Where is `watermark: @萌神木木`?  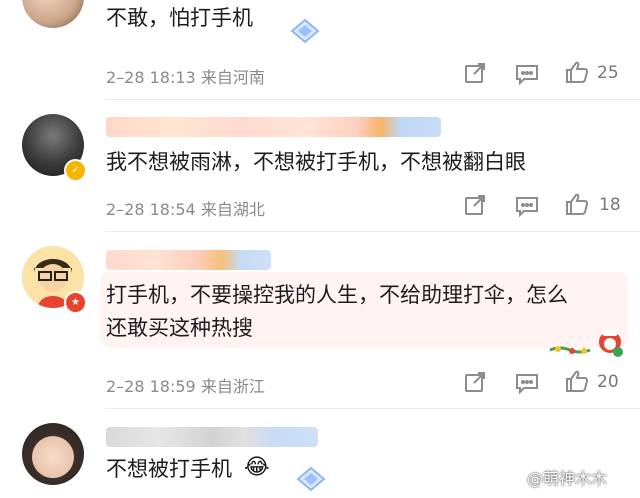
watermark: @萌神木木 is located at coordinates (567, 478).